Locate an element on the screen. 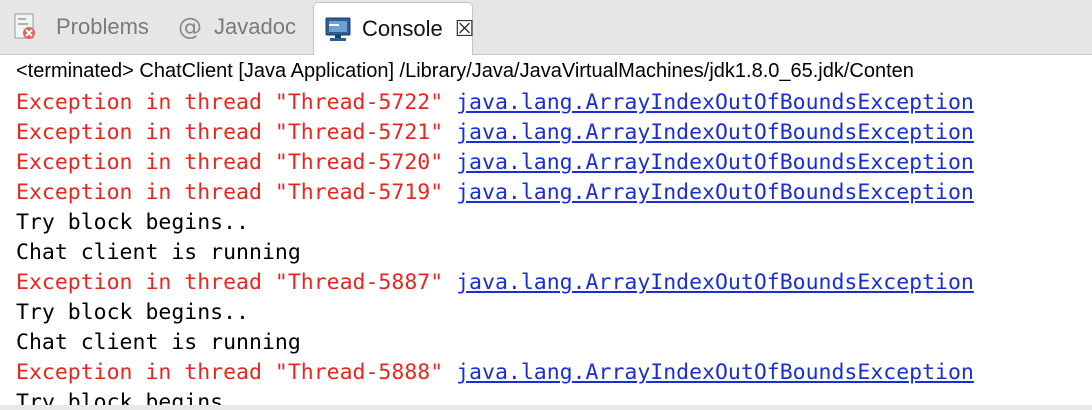 This screenshot has height=410, width=1092. exception-message: Exception in thread "Thread-5721" is located at coordinates (236, 132).